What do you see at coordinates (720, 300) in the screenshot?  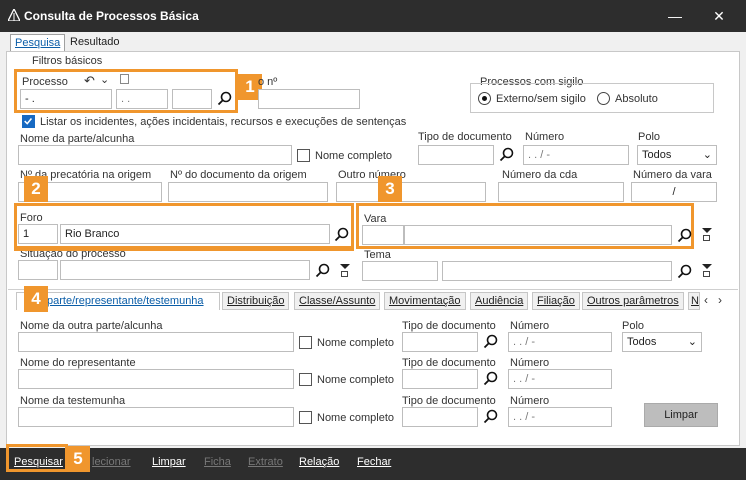 I see `chevron-right-icon: ›` at bounding box center [720, 300].